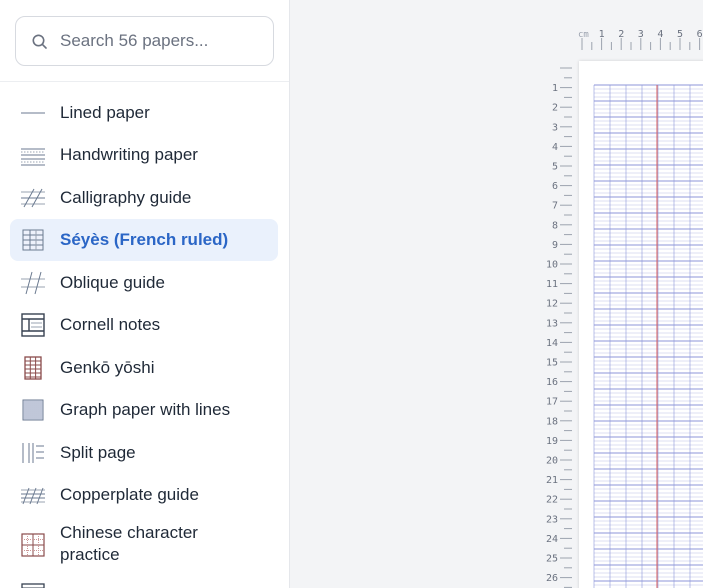 The height and width of the screenshot is (588, 703). Describe the element at coordinates (555, 225) in the screenshot. I see `ruler-label: 8` at that location.